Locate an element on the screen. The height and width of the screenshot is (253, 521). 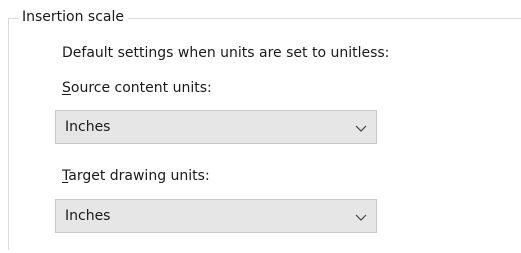
source-label-mnemonic: S is located at coordinates (66, 88).